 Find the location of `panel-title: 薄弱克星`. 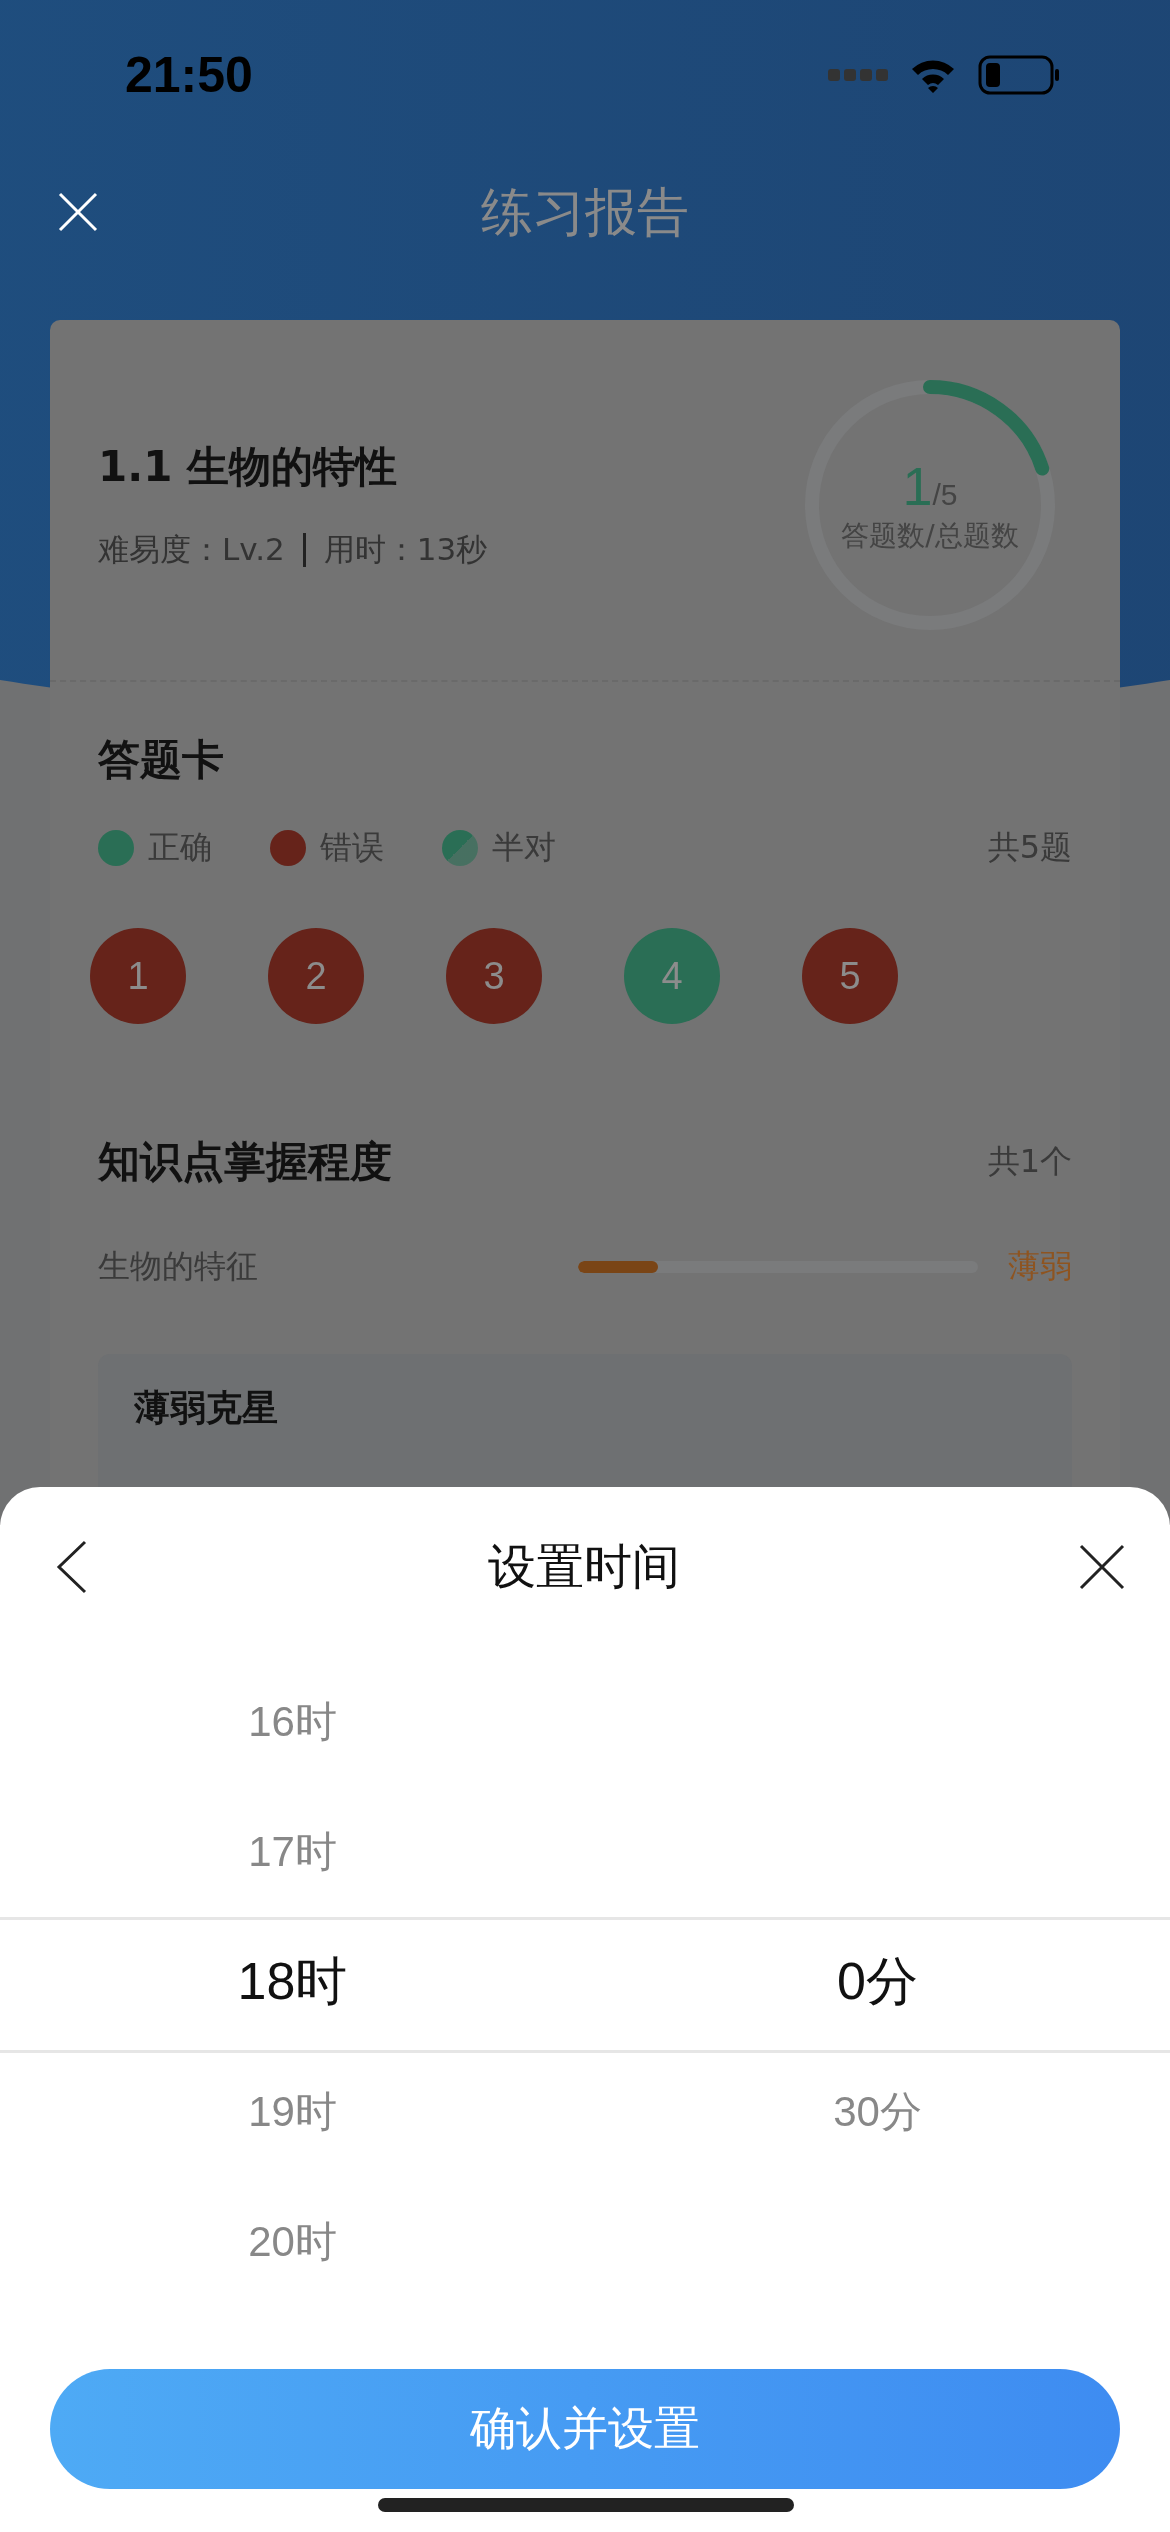

panel-title: 薄弱克星 is located at coordinates (206, 1407).